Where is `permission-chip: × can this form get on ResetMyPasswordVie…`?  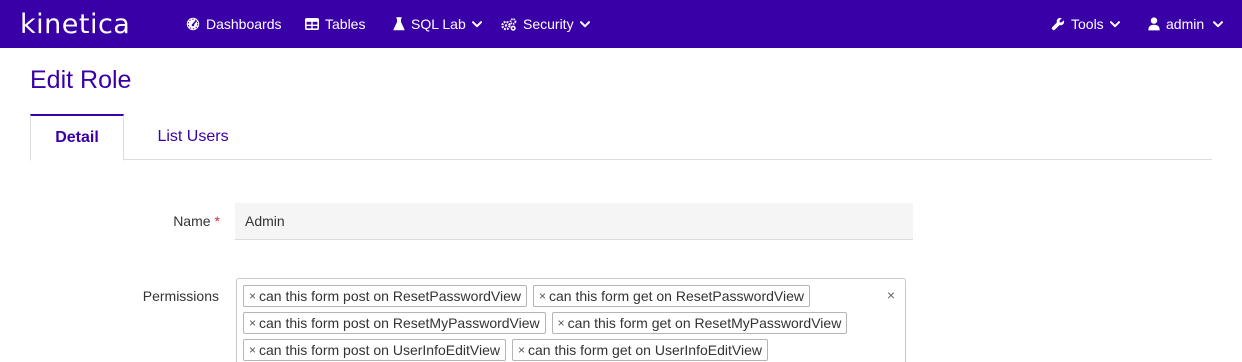 permission-chip: × can this form get on ResetMyPasswordVie… is located at coordinates (699, 323).